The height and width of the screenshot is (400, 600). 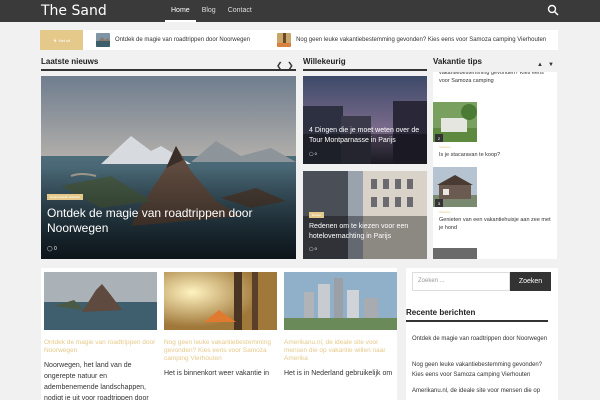 What do you see at coordinates (217, 373) in the screenshot?
I see `post-excerpt: Het is binnenkort weer vakantie in` at bounding box center [217, 373].